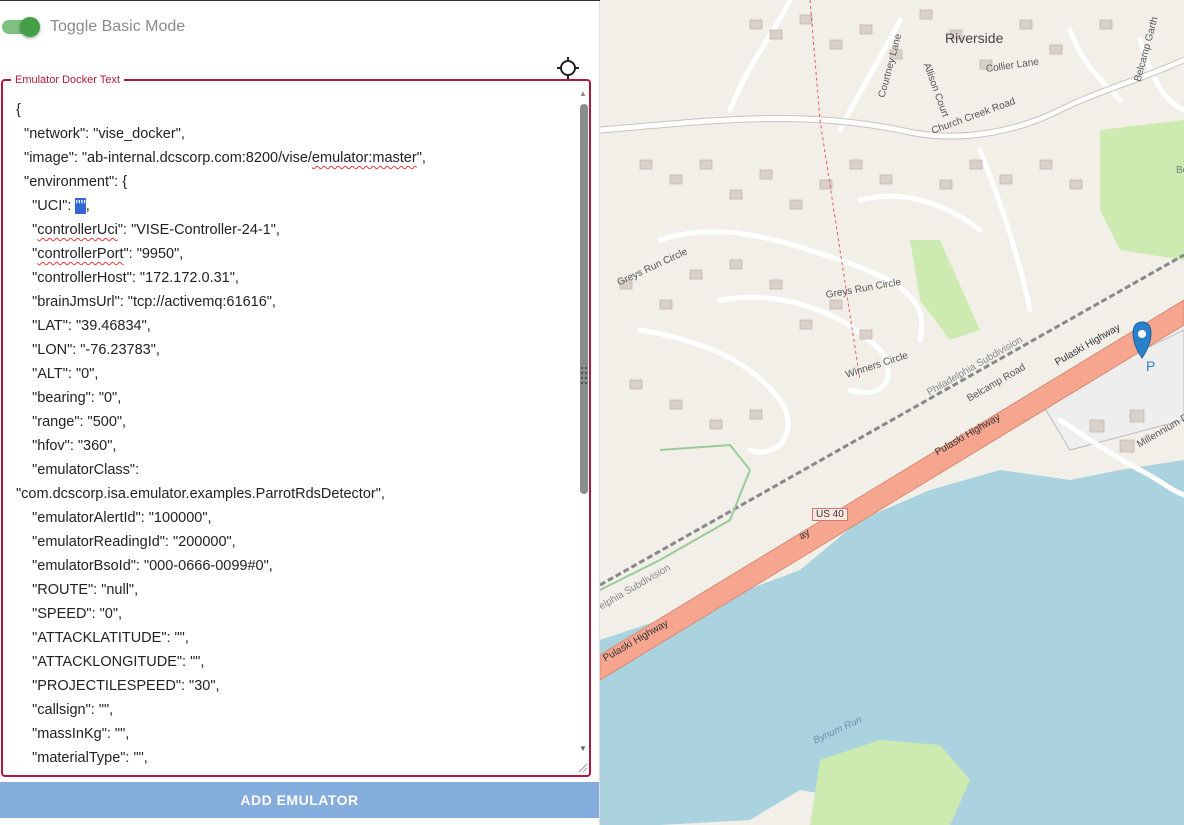 This screenshot has height=825, width=1184. What do you see at coordinates (296, 566) in the screenshot?
I see `docker-text-line: "emulatorBsoId": "000-0666-0099#0",` at bounding box center [296, 566].